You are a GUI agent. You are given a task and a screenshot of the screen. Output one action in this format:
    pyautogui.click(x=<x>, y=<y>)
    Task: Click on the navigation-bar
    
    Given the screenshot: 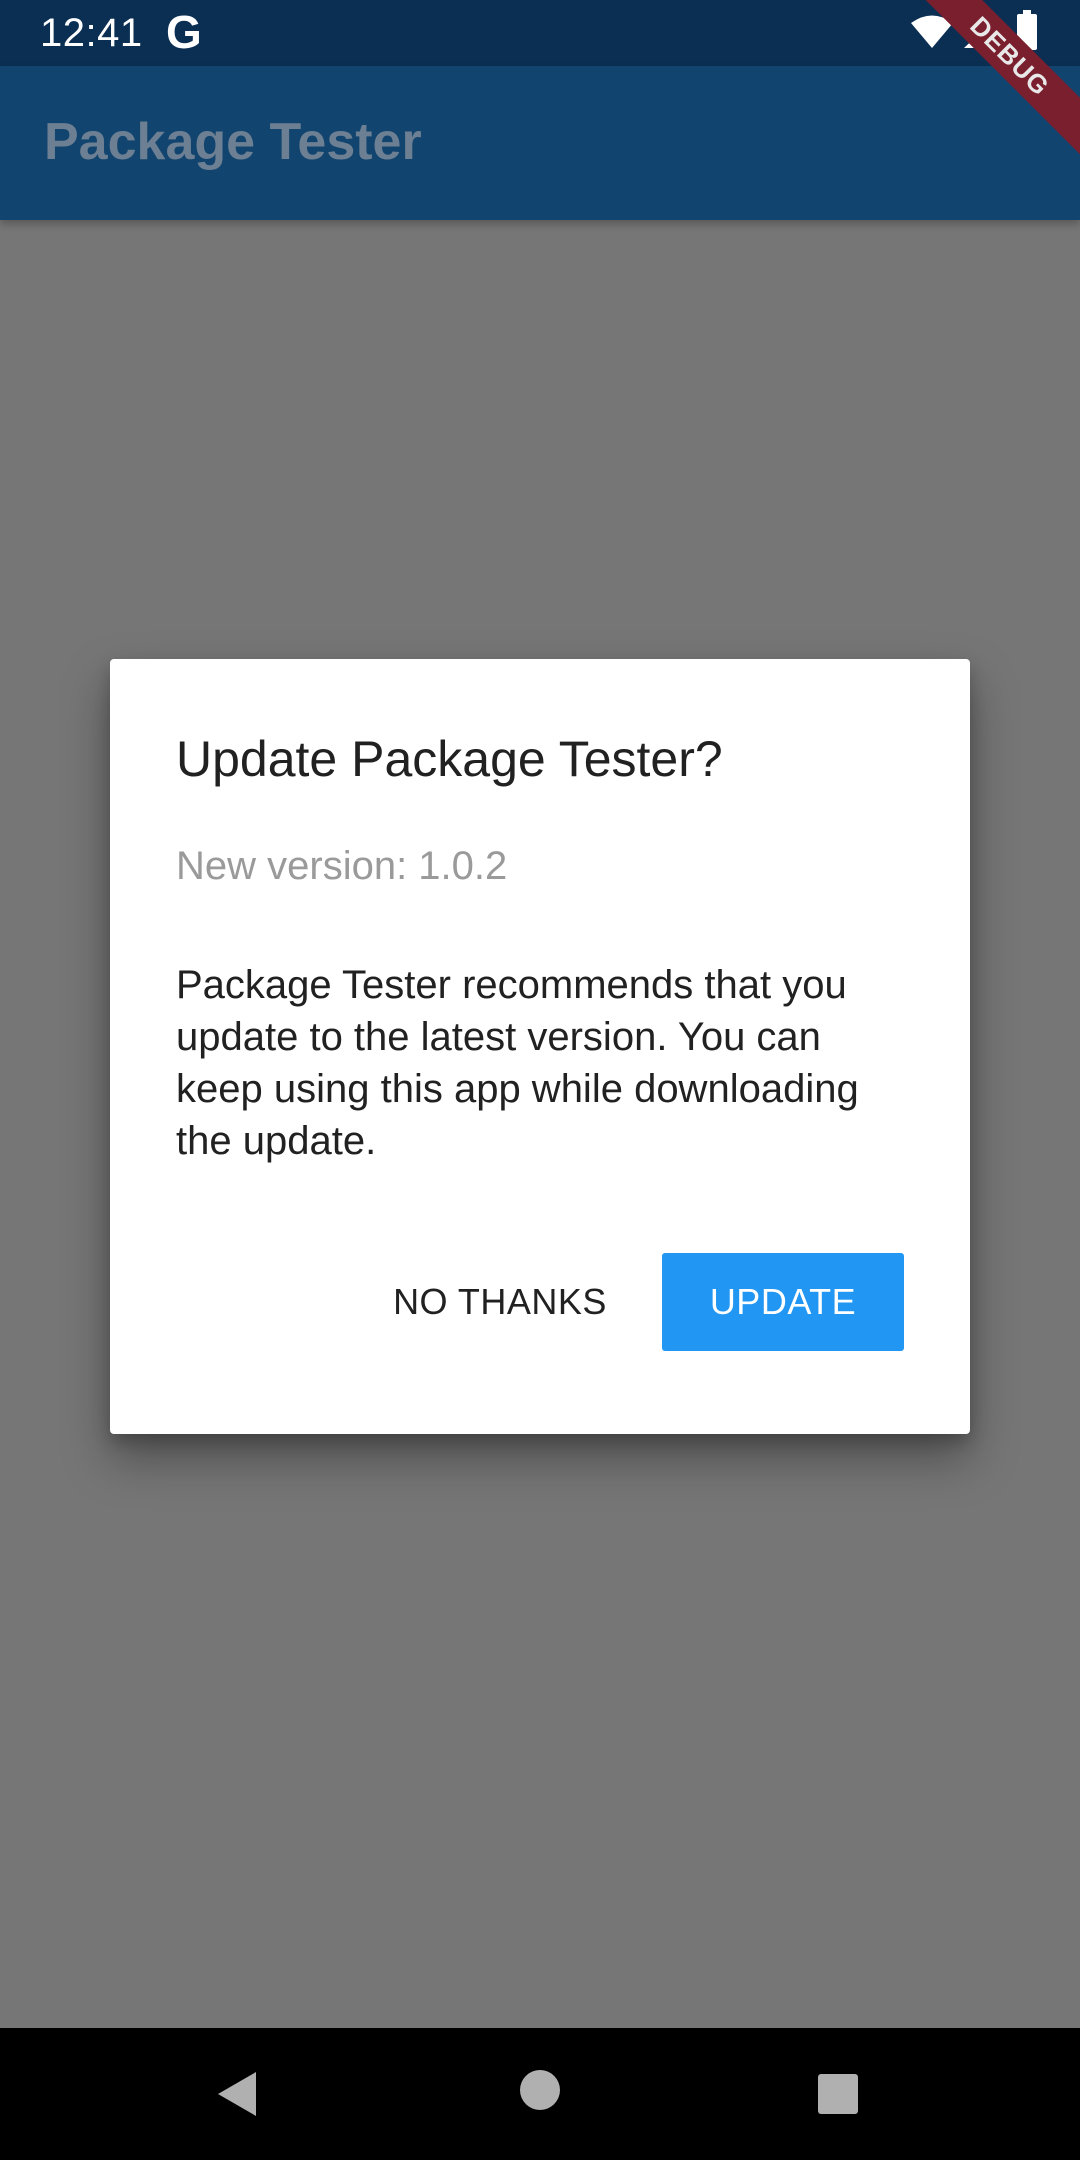 What is the action you would take?
    pyautogui.click(x=540, y=2094)
    